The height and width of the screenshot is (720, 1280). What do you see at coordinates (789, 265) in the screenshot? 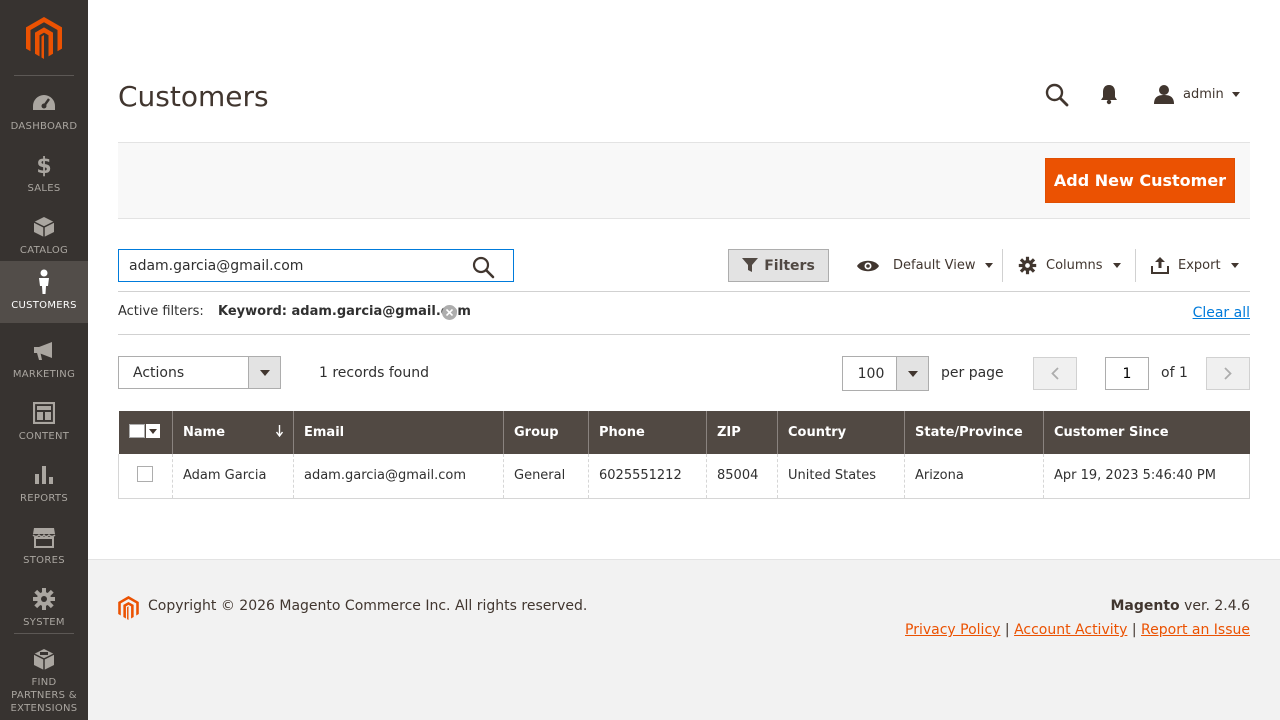
I see `filters-label: Filters` at bounding box center [789, 265].